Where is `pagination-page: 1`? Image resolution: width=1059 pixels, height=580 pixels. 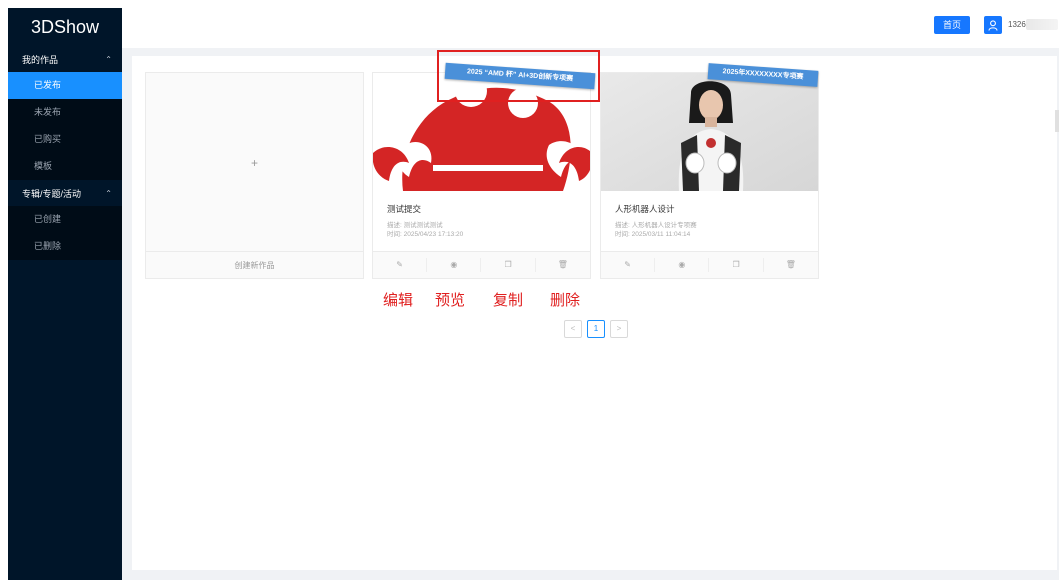
pagination-page: 1 is located at coordinates (596, 329).